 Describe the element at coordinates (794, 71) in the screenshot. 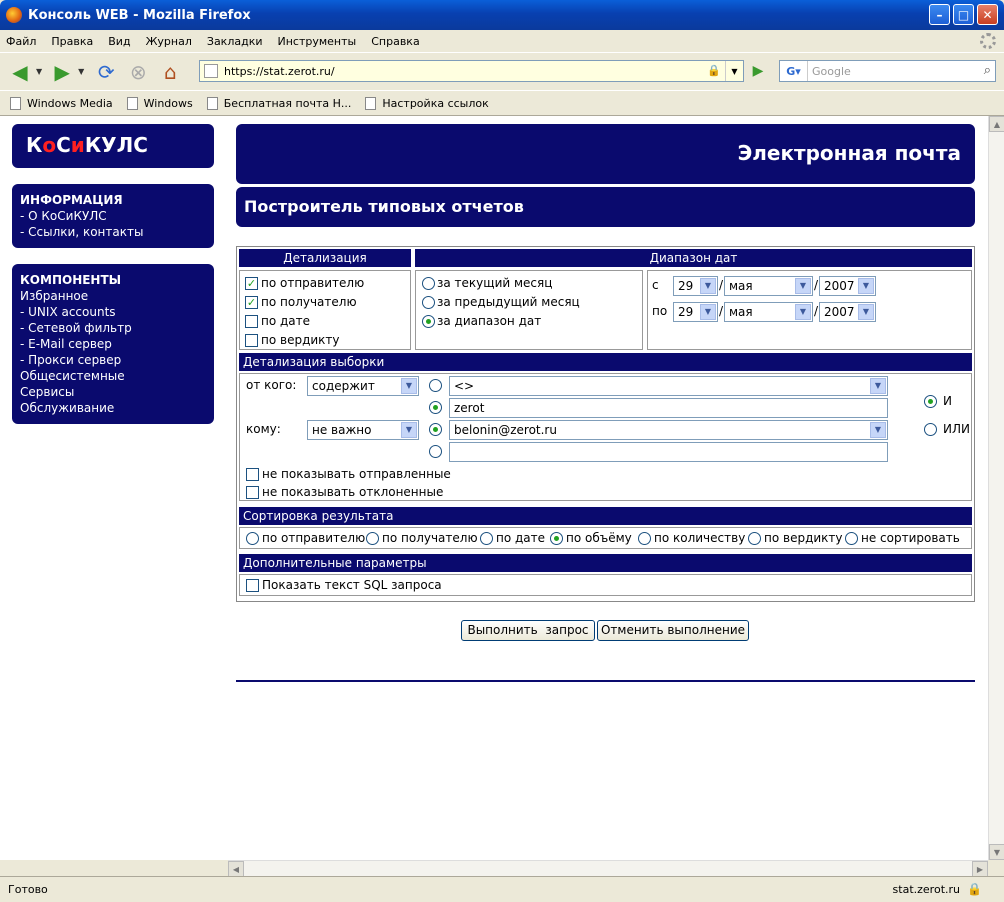

I see `search-engine-icon: G▾` at that location.